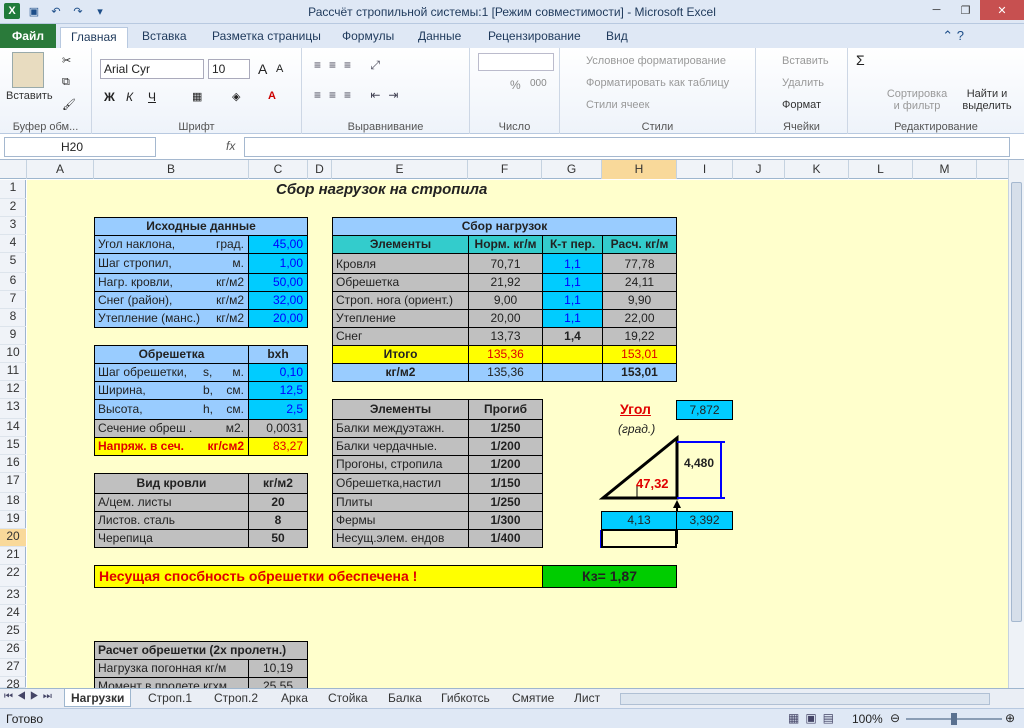  Describe the element at coordinates (13, 650) in the screenshot. I see `row-header: 26` at that location.